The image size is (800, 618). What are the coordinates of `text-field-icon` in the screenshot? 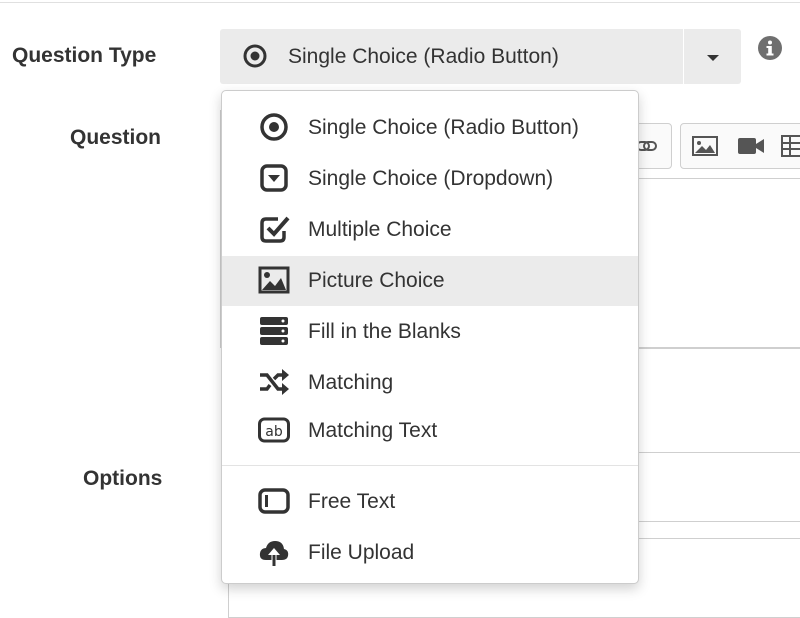 It's located at (274, 501).